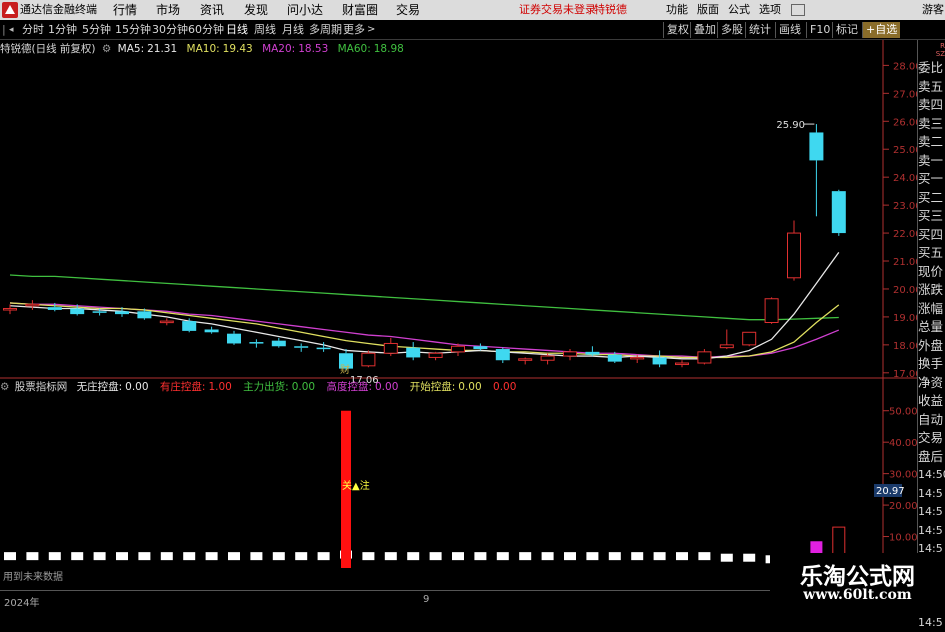  I want to click on chevron-right-icon: >, so click(371, 30).